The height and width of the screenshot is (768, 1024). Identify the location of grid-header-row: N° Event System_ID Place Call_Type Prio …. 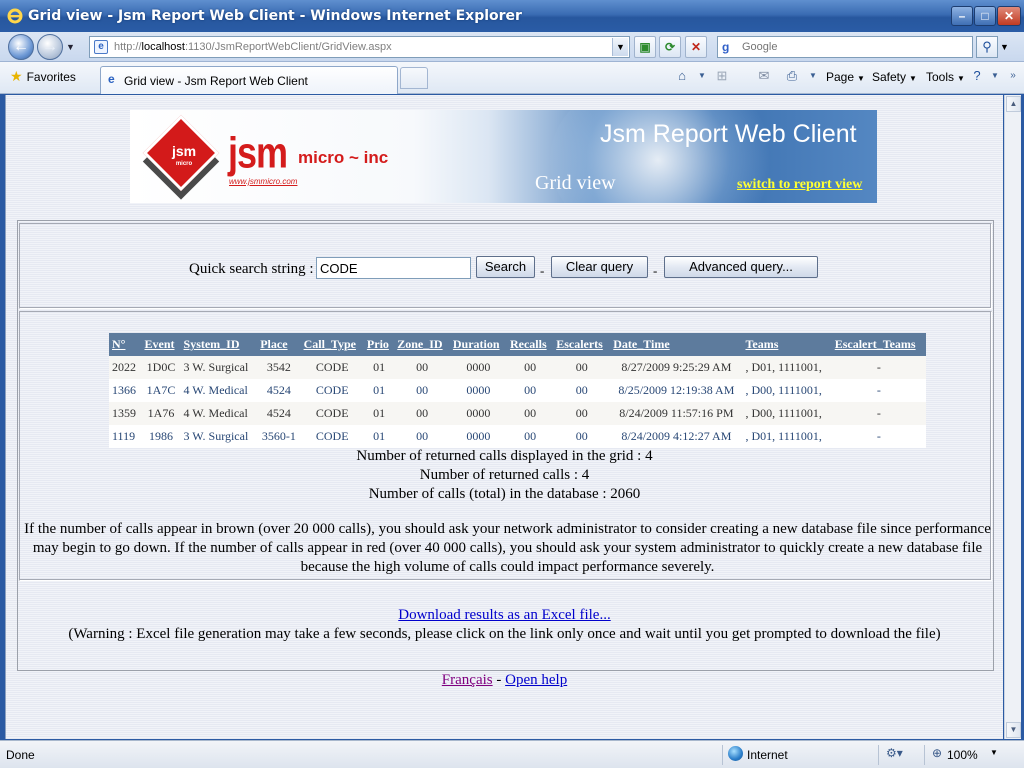
(517, 344).